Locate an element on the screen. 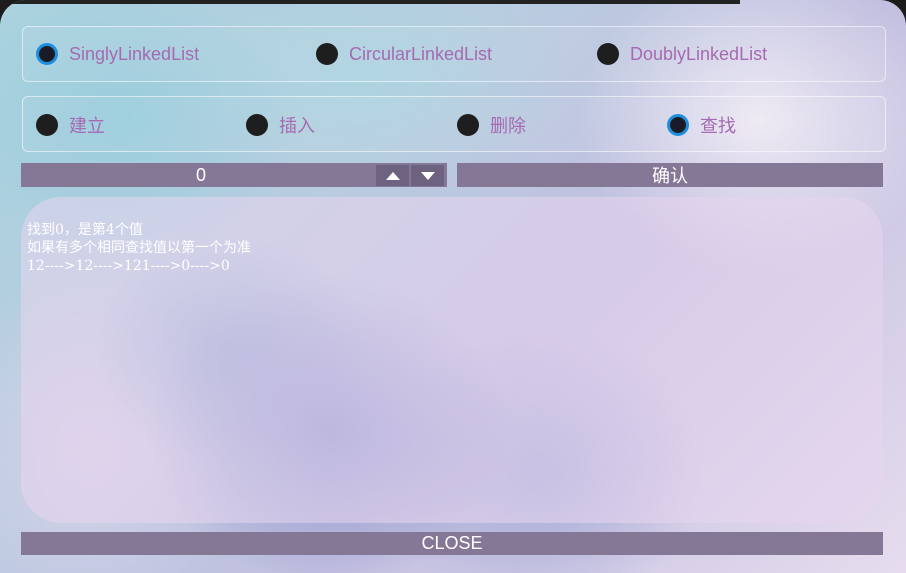  value-input-text: 0 is located at coordinates (200, 174).